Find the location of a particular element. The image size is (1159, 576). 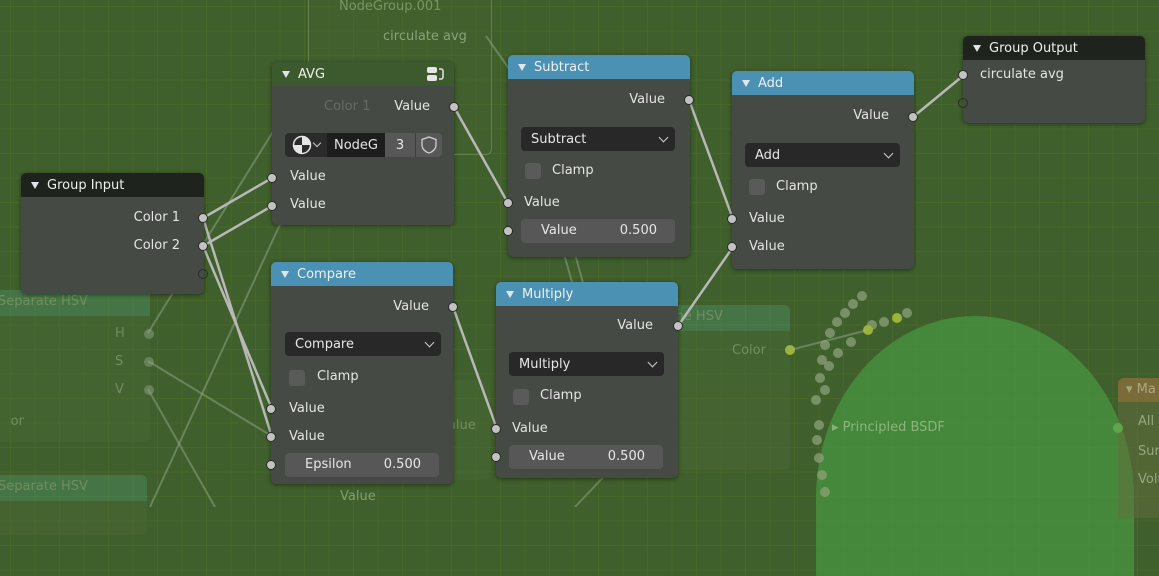

group-input-header: Group Input is located at coordinates (112, 185).